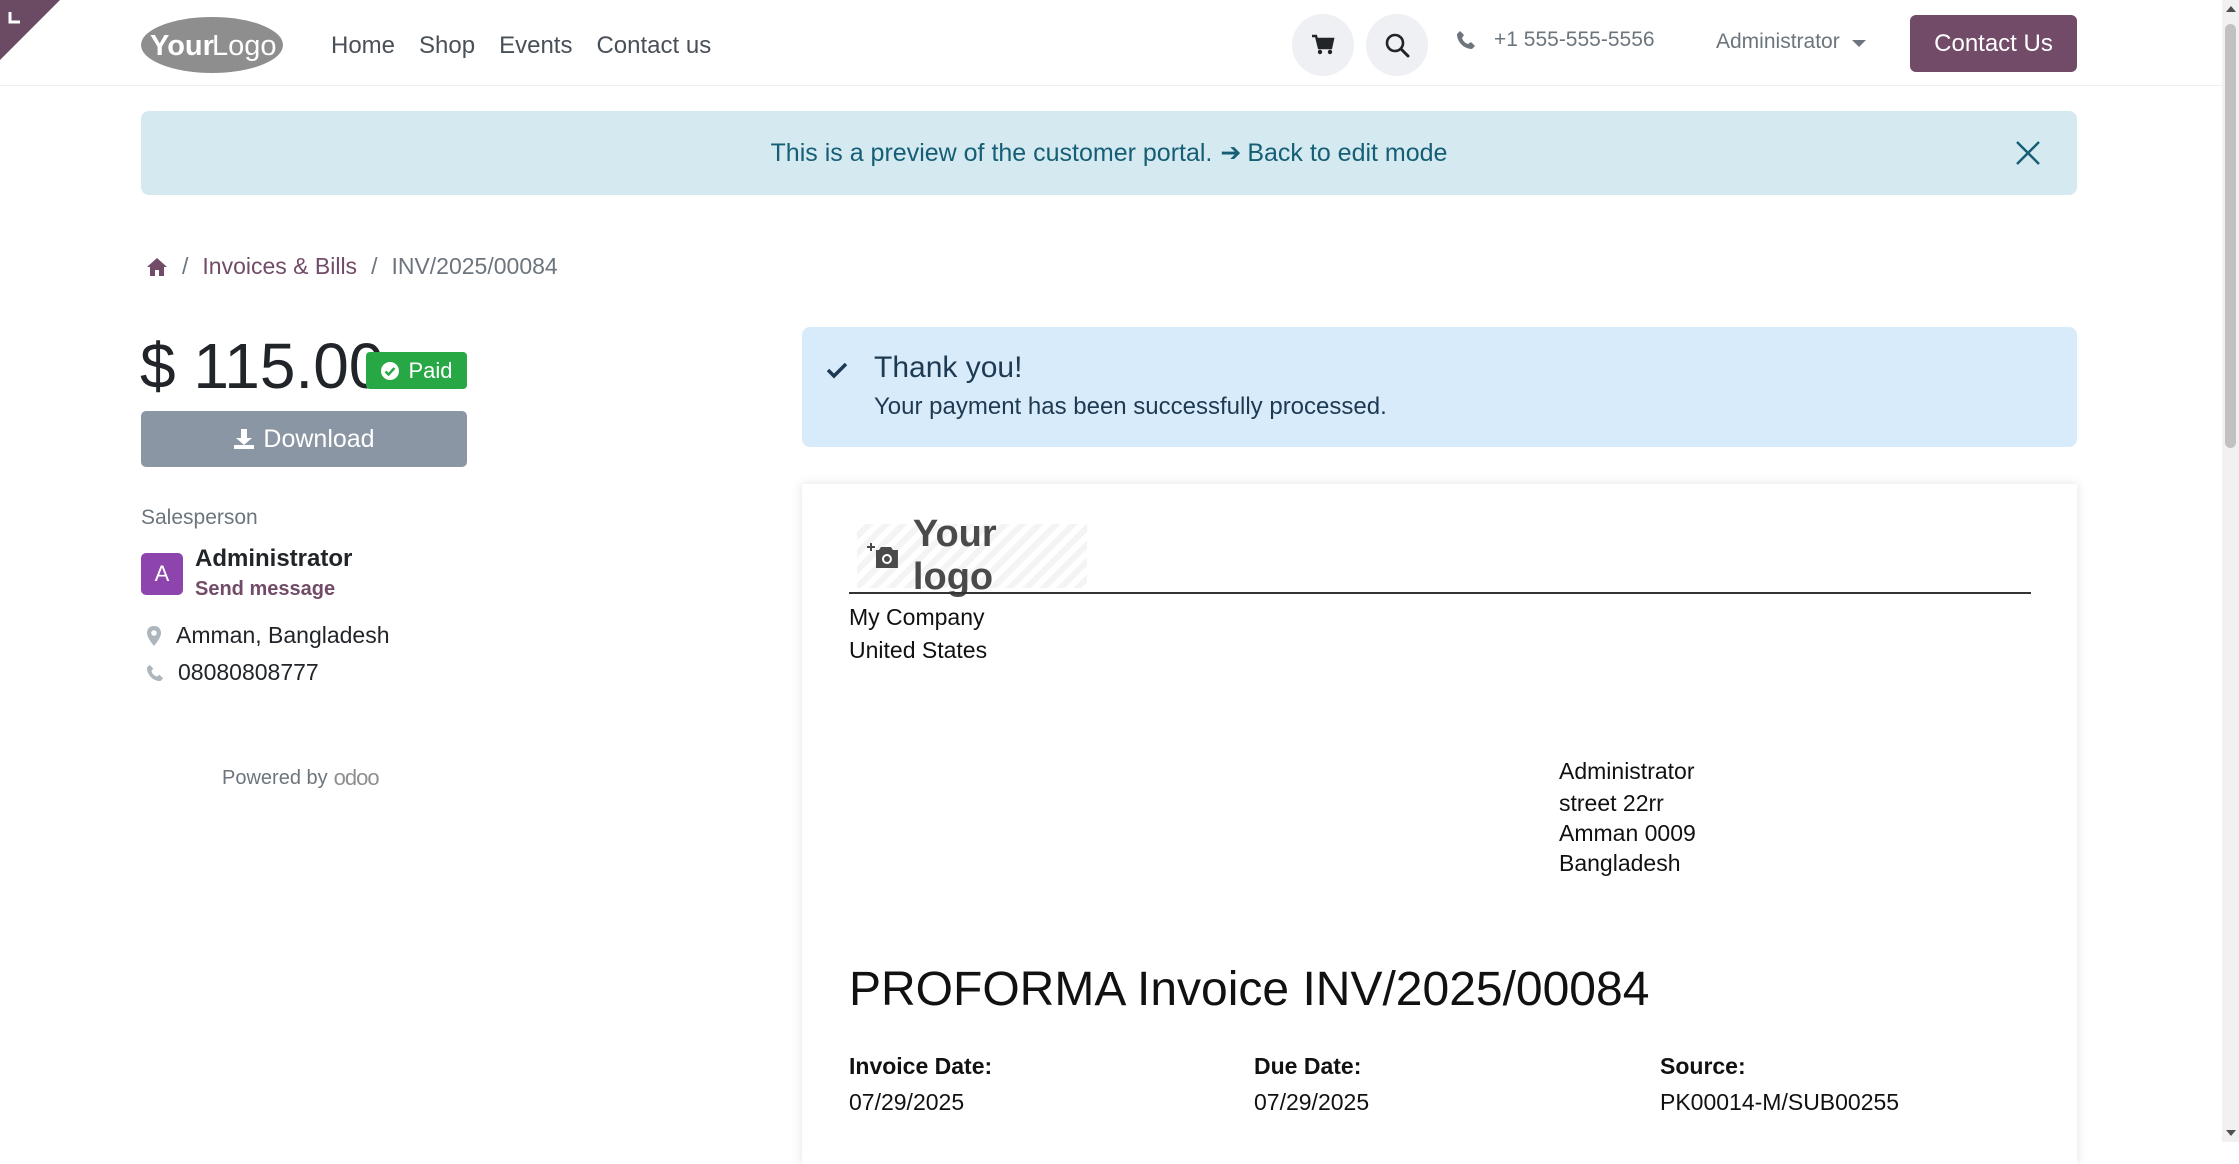 The image size is (2239, 1164). Describe the element at coordinates (837, 370) in the screenshot. I see `check-icon` at that location.